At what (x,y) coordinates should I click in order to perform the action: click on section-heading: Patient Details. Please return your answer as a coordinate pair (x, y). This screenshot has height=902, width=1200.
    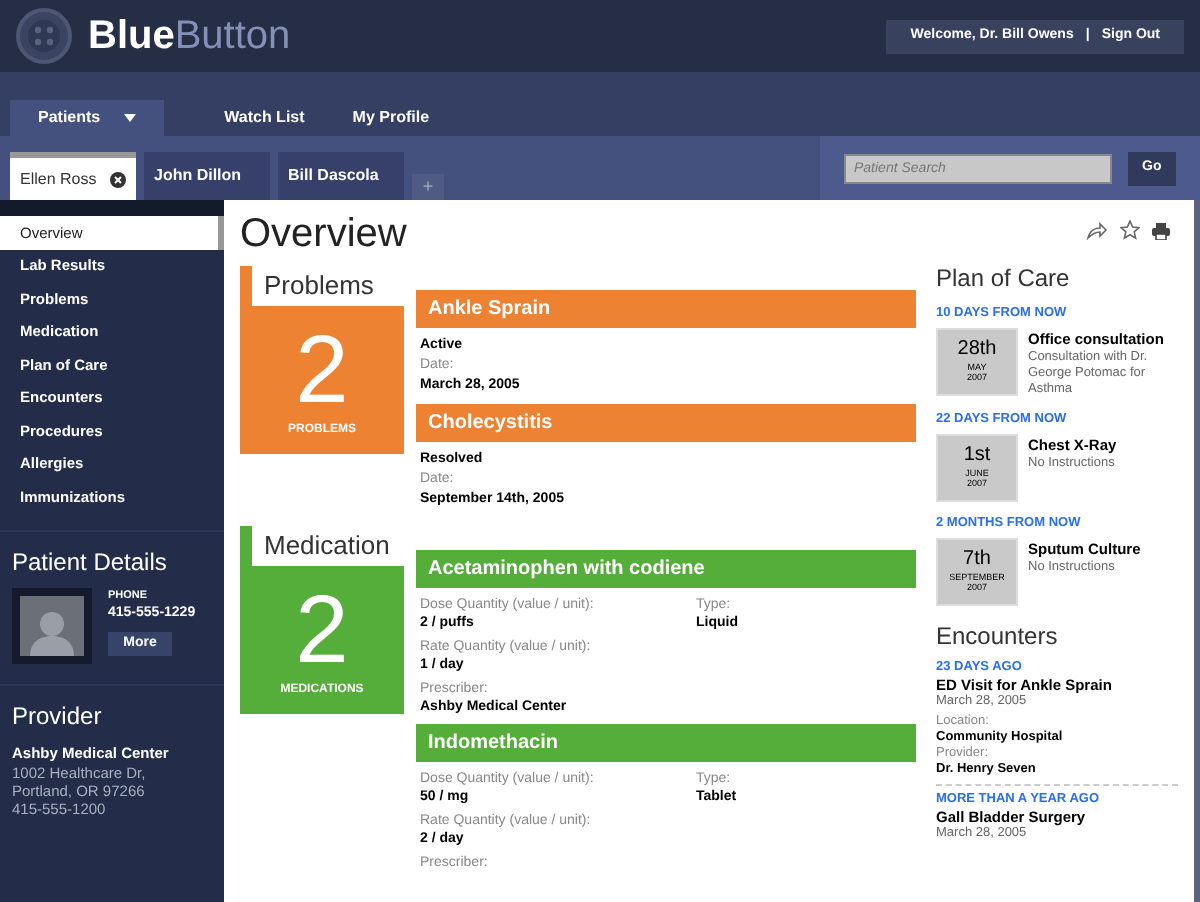
    Looking at the image, I should click on (90, 562).